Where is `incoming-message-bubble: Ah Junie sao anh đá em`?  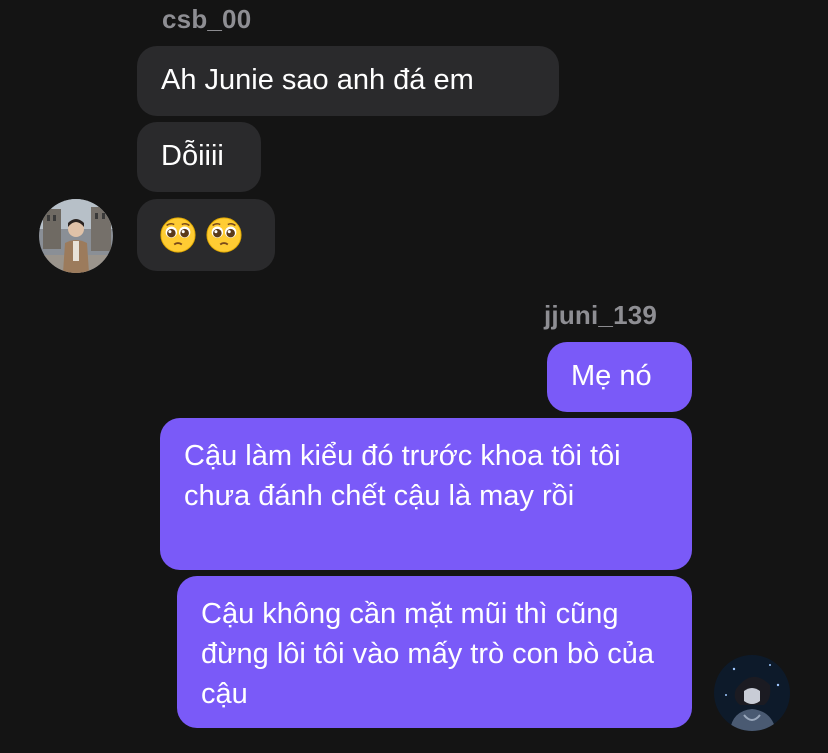 incoming-message-bubble: Ah Junie sao anh đá em is located at coordinates (348, 81).